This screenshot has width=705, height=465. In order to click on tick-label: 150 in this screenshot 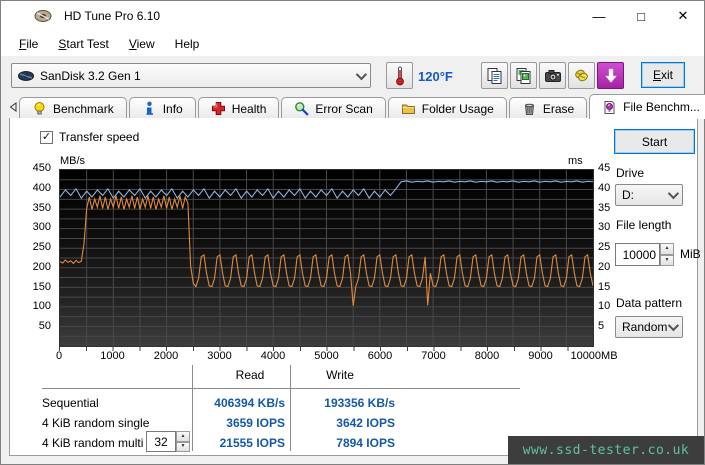, I will do `click(41, 286)`.